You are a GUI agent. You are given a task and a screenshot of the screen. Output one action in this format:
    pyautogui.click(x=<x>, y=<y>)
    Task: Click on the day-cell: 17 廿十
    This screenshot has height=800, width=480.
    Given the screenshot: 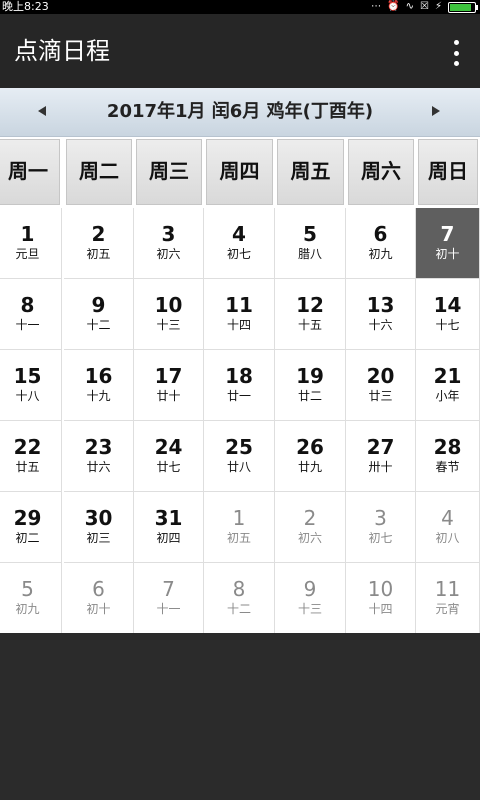 What is the action you would take?
    pyautogui.click(x=169, y=385)
    